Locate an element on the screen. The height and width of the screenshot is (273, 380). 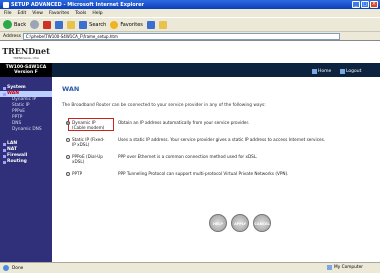
home-page-icon is located at coordinates (71, 24).